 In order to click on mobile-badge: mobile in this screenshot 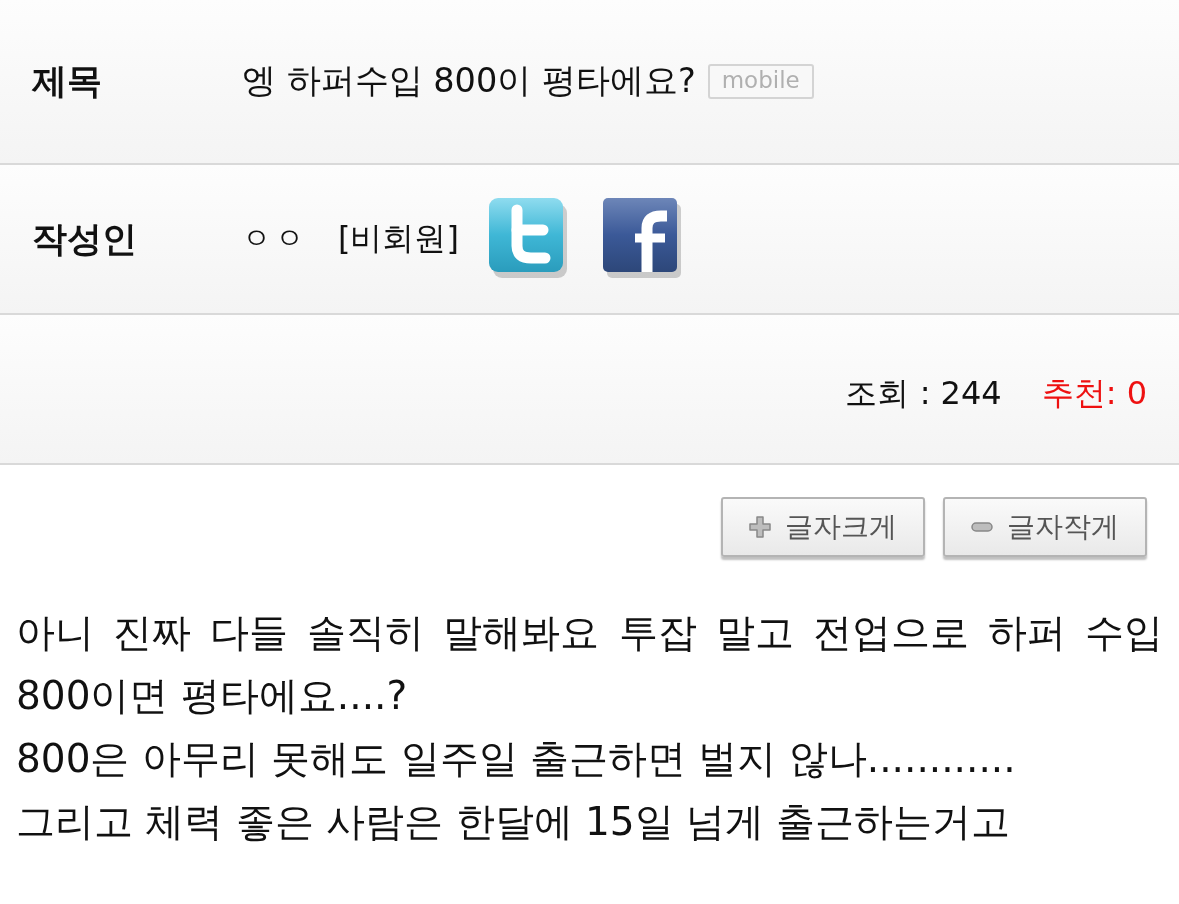, I will do `click(760, 81)`.